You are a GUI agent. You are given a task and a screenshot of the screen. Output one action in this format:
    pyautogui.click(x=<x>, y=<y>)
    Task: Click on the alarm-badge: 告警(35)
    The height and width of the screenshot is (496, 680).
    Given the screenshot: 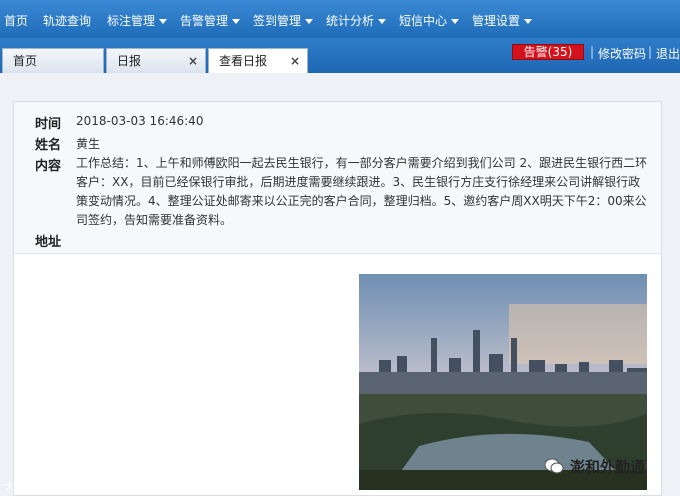 What is the action you would take?
    pyautogui.click(x=548, y=52)
    